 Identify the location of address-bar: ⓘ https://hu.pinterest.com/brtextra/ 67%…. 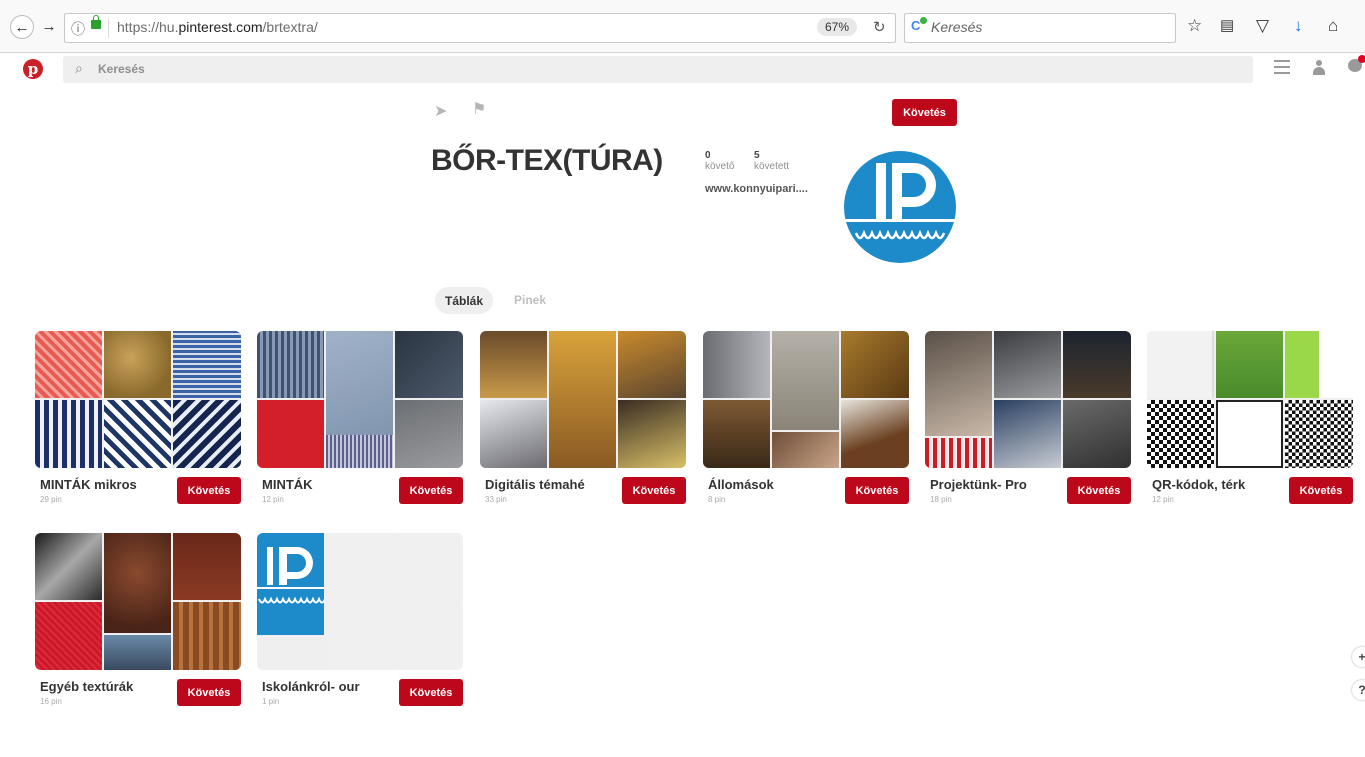
(480, 28).